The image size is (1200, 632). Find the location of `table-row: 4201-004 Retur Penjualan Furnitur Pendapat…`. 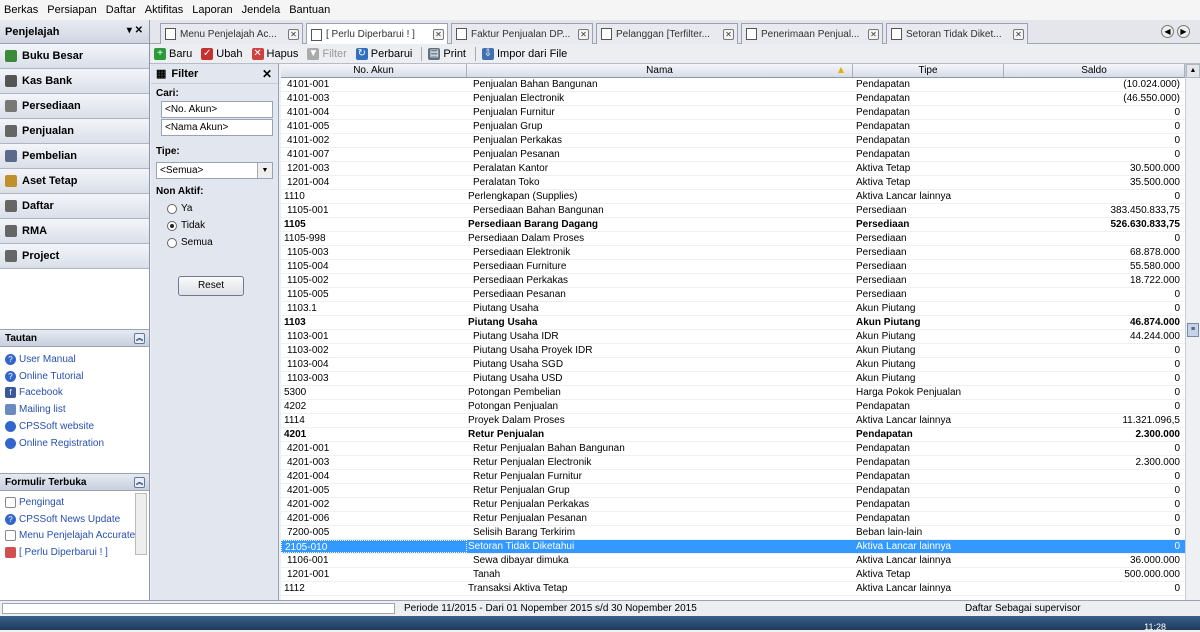

table-row: 4201-004 Retur Penjualan Furnitur Pendapat… is located at coordinates (733, 477).